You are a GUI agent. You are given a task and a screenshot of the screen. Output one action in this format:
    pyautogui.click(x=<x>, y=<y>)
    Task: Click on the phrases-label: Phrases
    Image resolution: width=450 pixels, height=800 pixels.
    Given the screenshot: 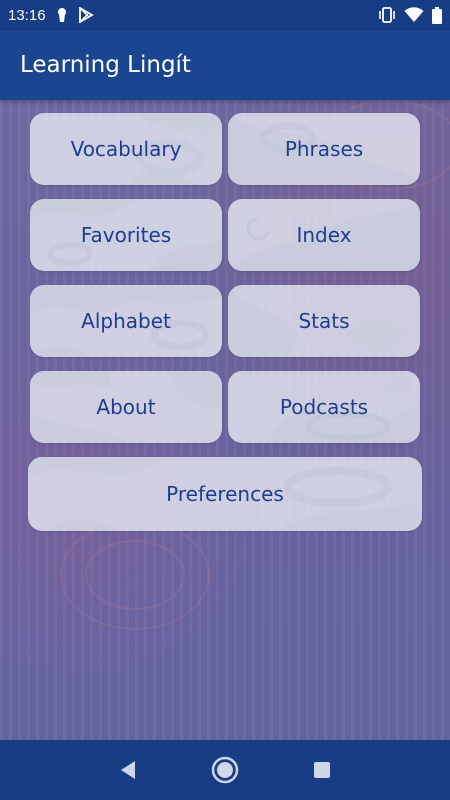 What is the action you would take?
    pyautogui.click(x=324, y=149)
    